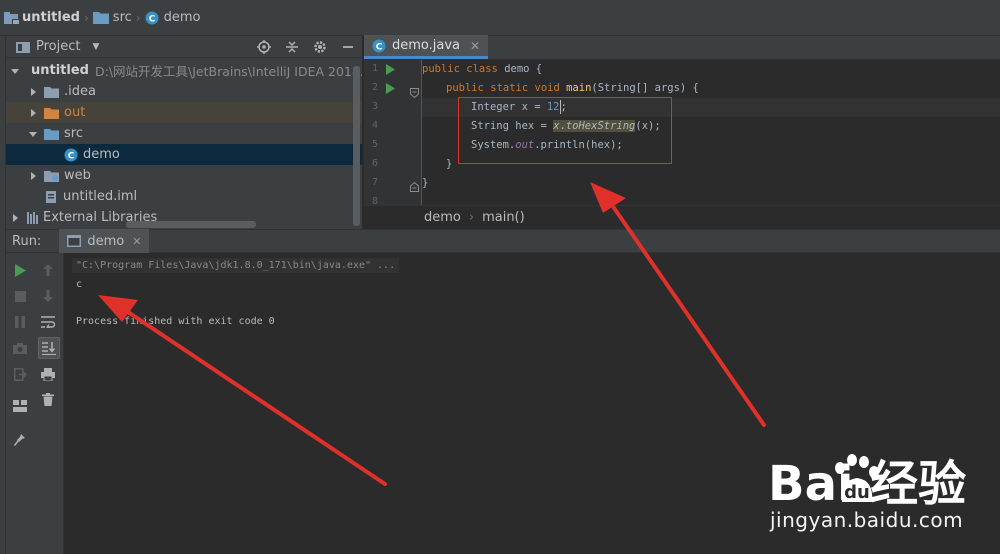  What do you see at coordinates (101, 154) in the screenshot?
I see `tree-item-label: demo` at bounding box center [101, 154].